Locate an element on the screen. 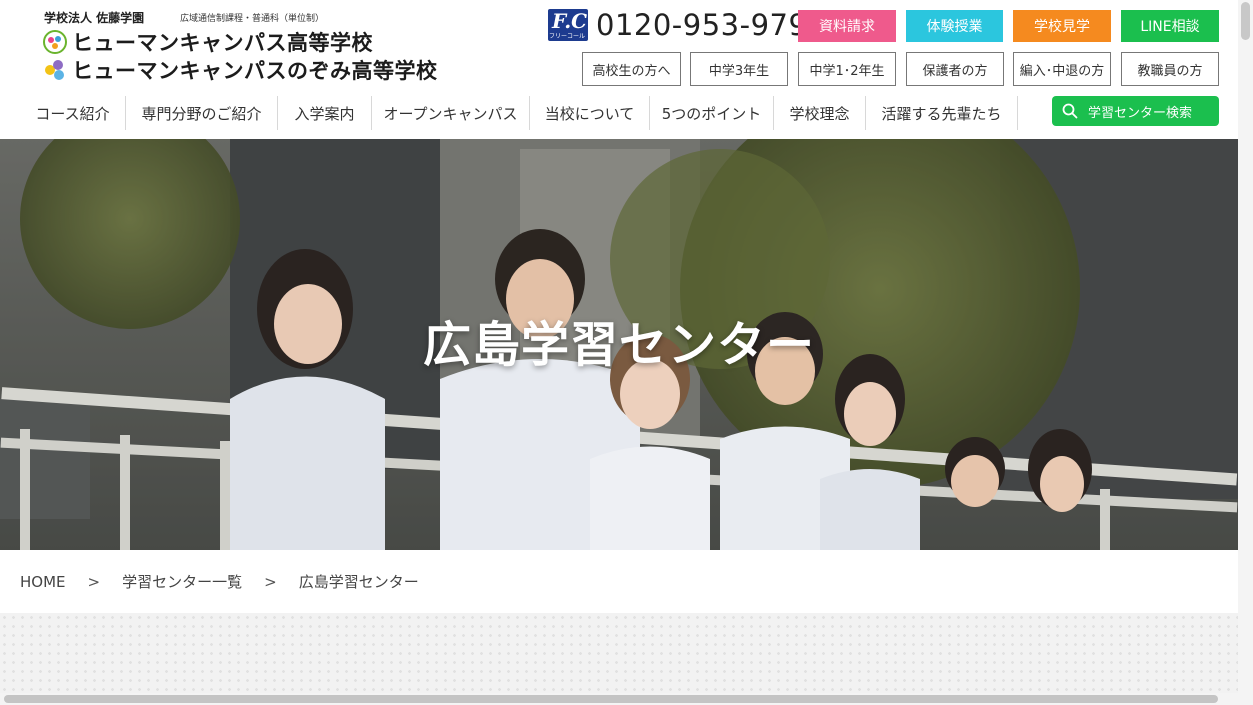  audience-jh12-link: 中学1･2年生 is located at coordinates (847, 69).